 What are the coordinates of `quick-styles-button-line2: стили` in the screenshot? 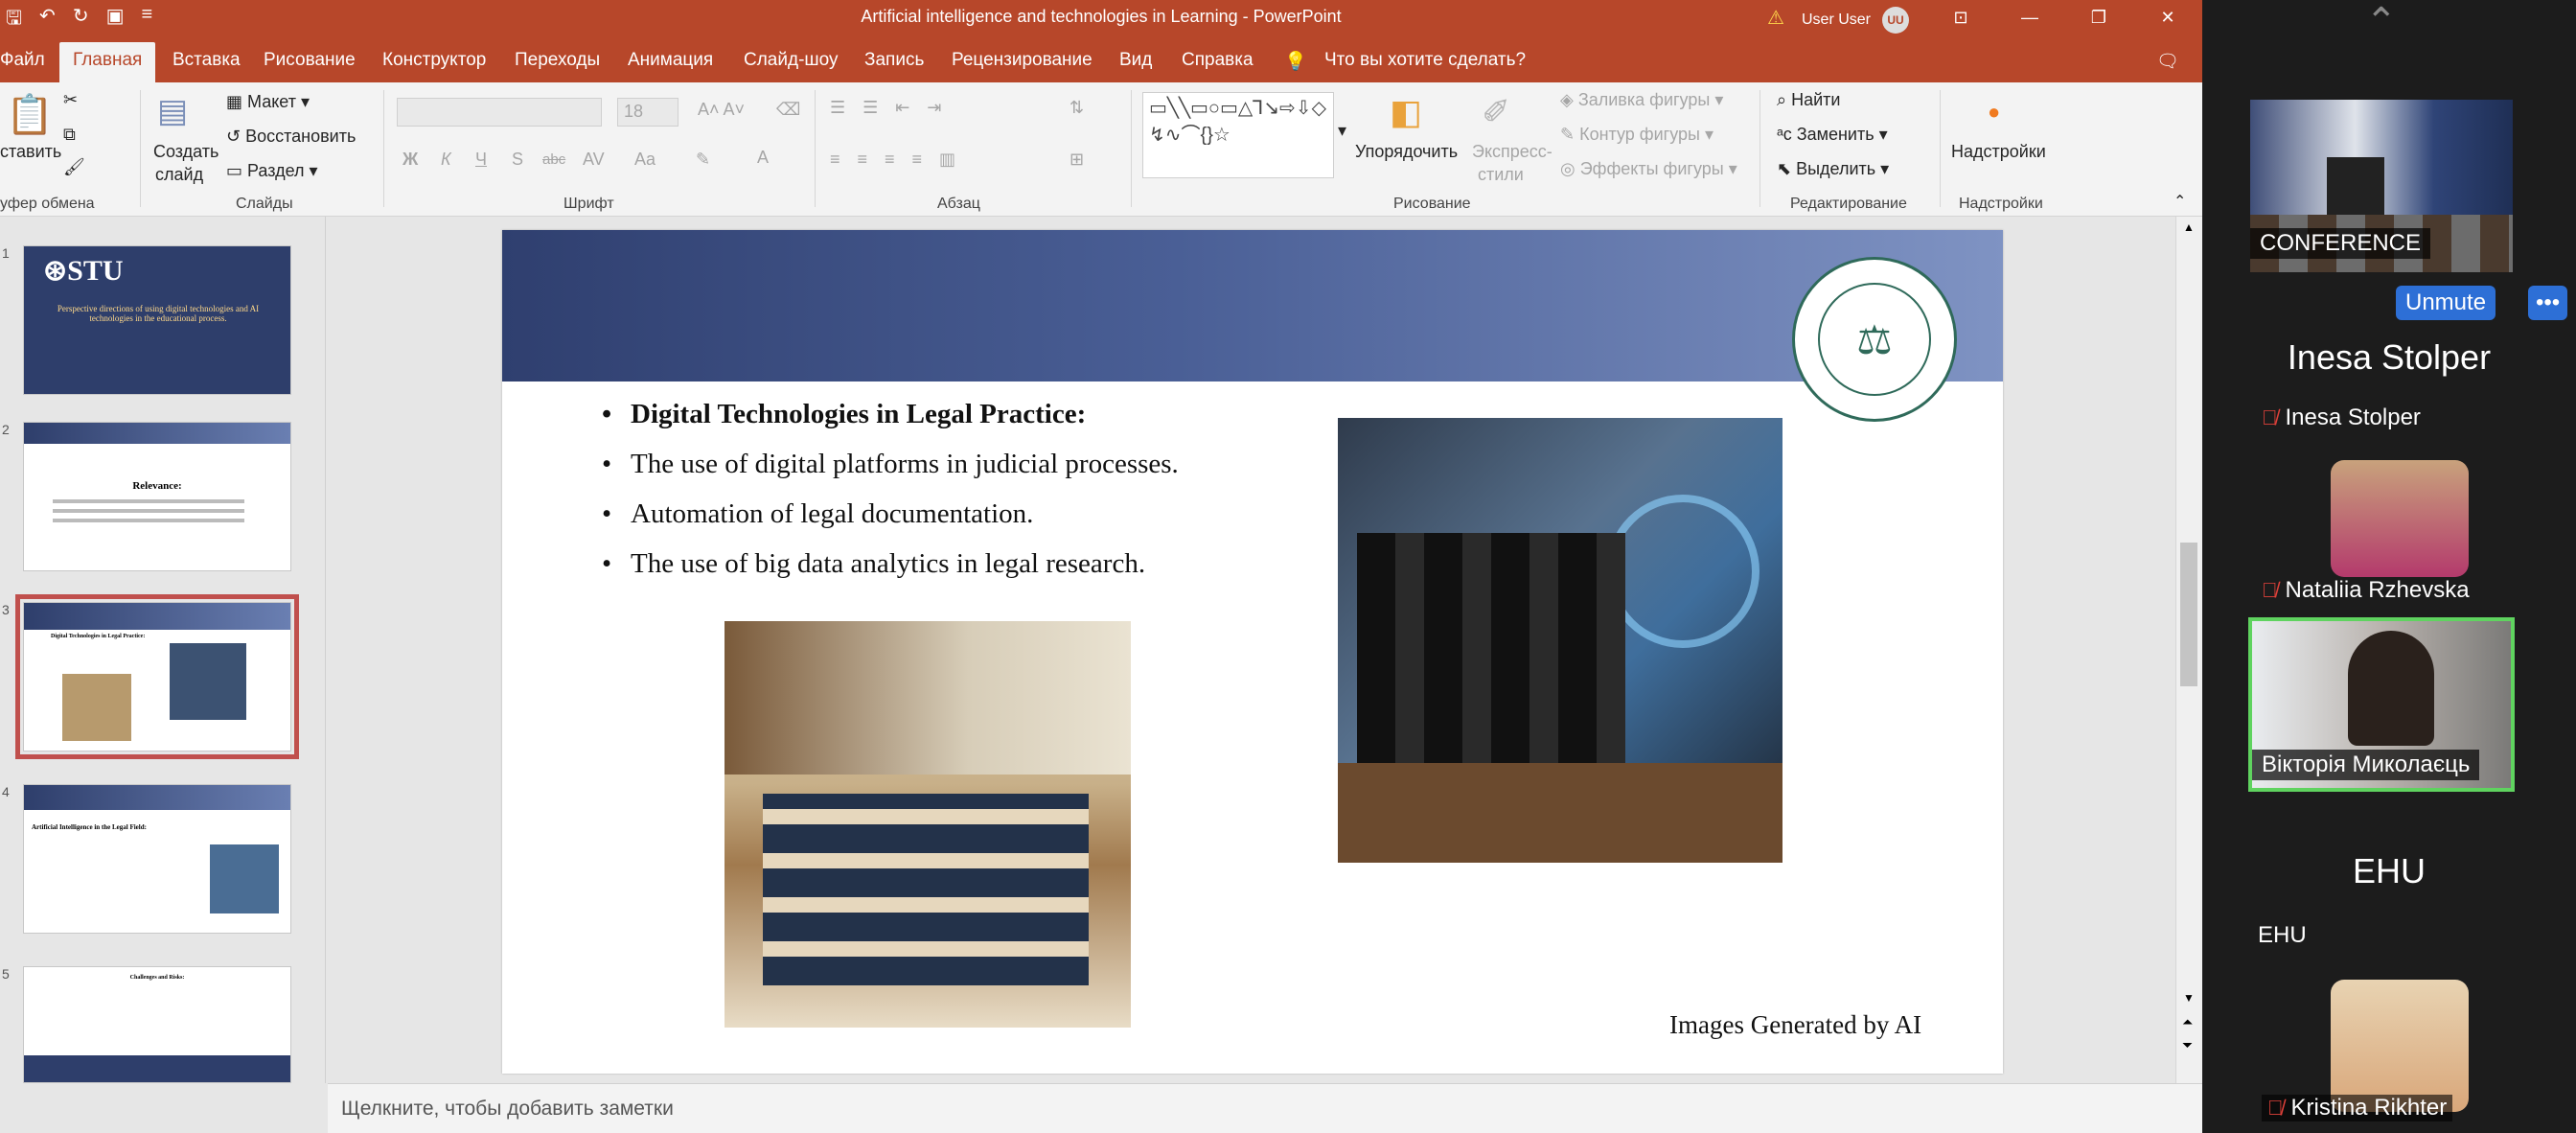 It's located at (1501, 175).